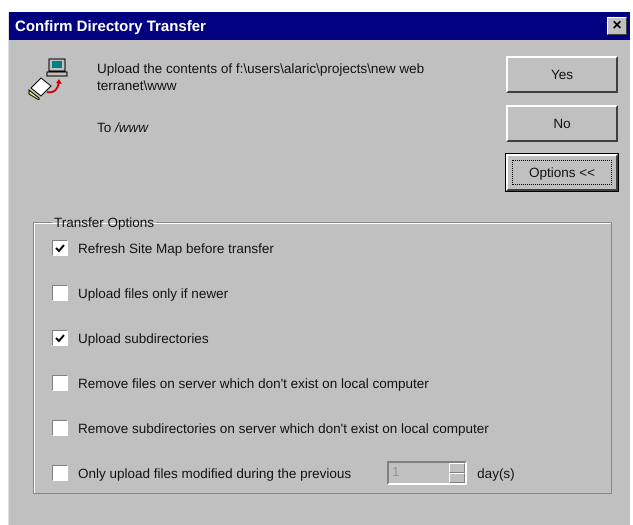  What do you see at coordinates (253, 383) in the screenshot?
I see `checkbox-label: Remove files on server which don't exist on local computer` at bounding box center [253, 383].